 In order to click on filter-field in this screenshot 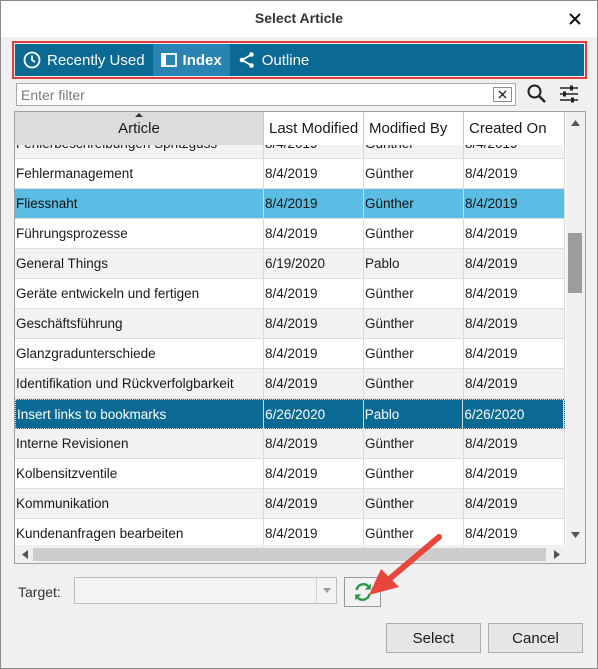, I will do `click(266, 94)`.